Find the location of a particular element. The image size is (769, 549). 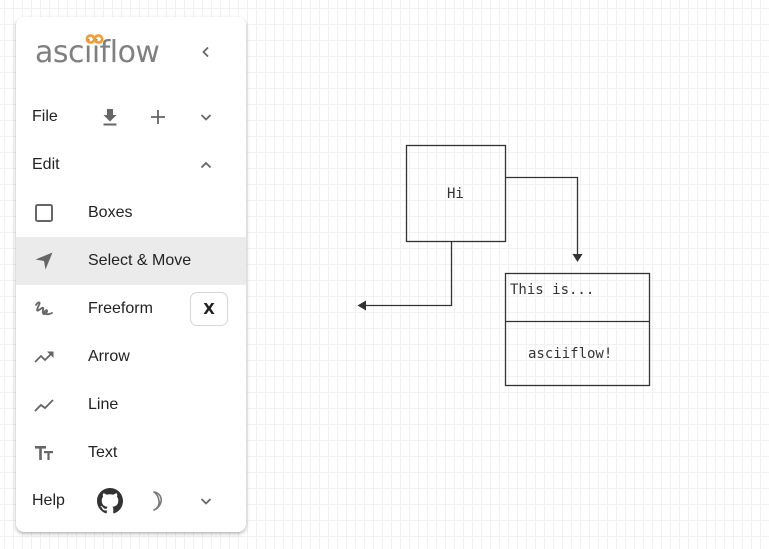

tool-arrow: Arrow is located at coordinates (131, 357).